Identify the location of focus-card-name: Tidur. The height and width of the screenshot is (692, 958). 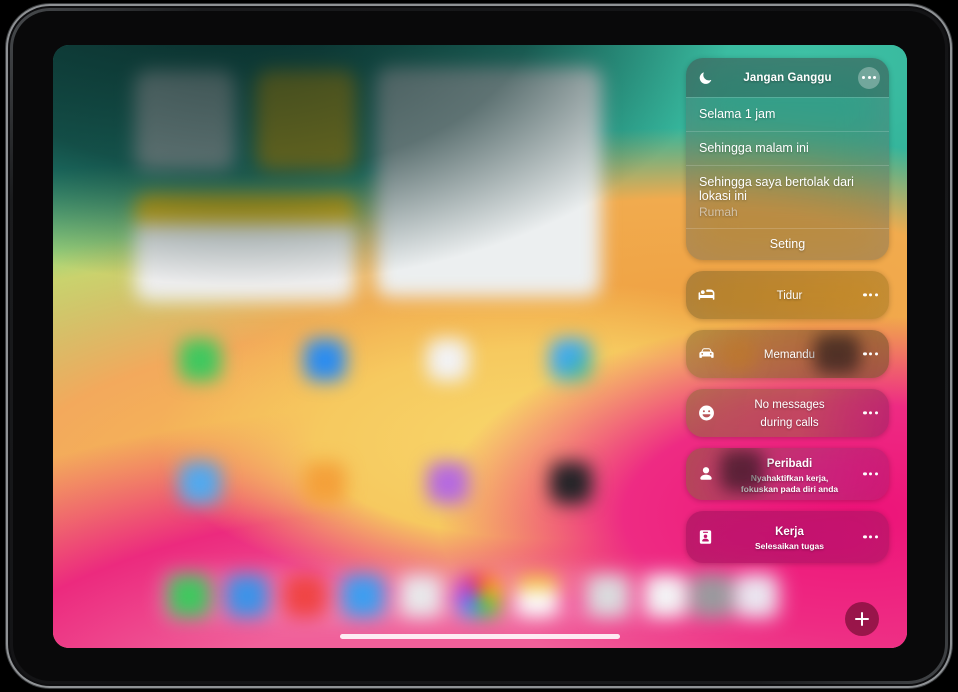
(789, 296).